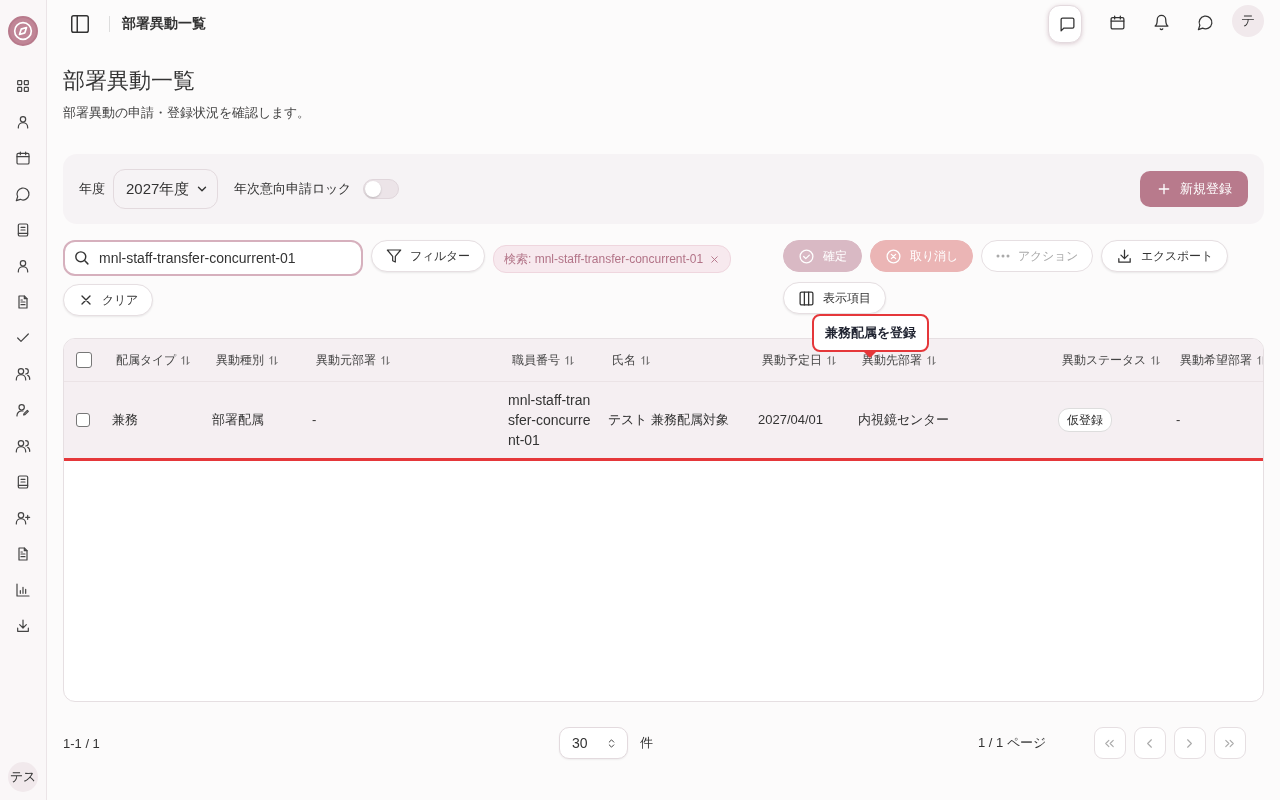 Image resolution: width=1280 pixels, height=800 pixels. I want to click on export-button: エクスポート, so click(1164, 256).